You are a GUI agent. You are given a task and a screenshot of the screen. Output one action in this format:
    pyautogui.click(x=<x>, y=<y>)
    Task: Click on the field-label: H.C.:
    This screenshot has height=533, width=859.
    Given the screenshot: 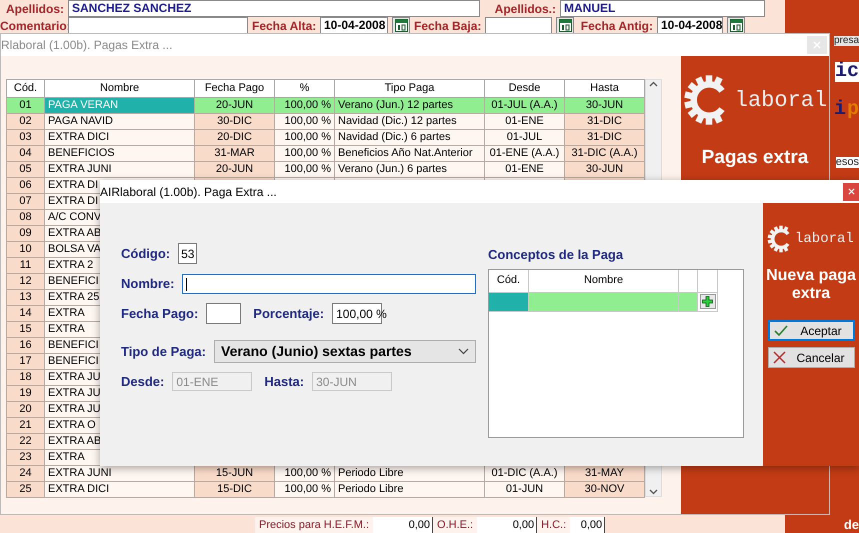 What is the action you would take?
    pyautogui.click(x=554, y=525)
    